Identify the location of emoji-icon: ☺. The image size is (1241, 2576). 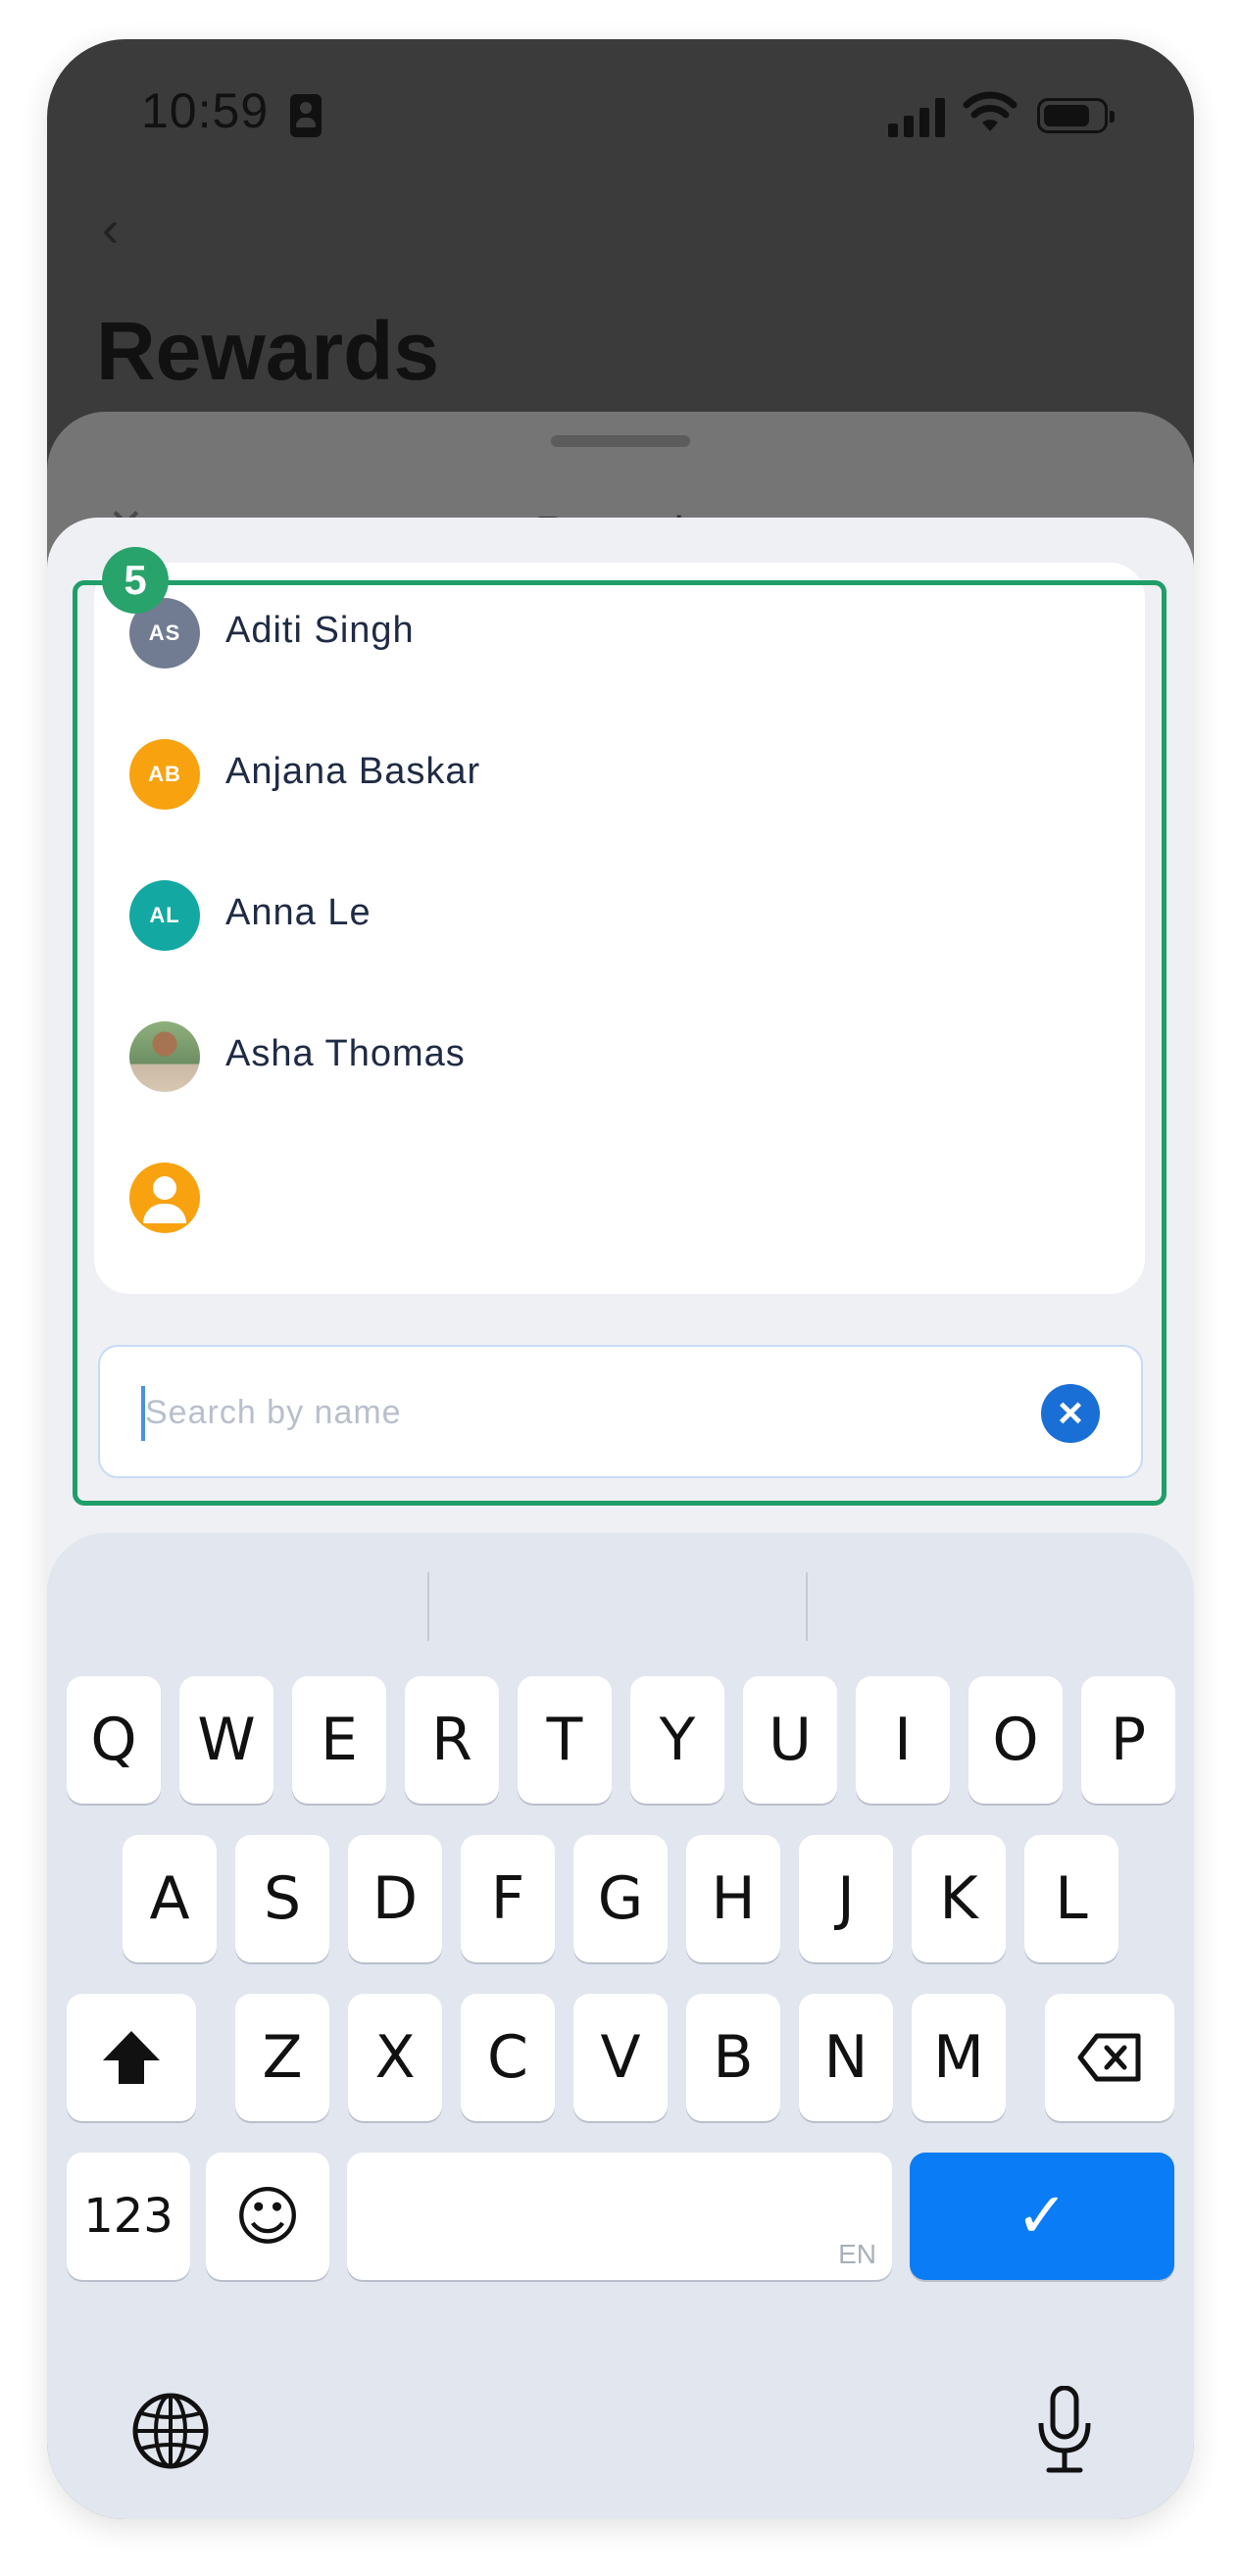
(268, 2216).